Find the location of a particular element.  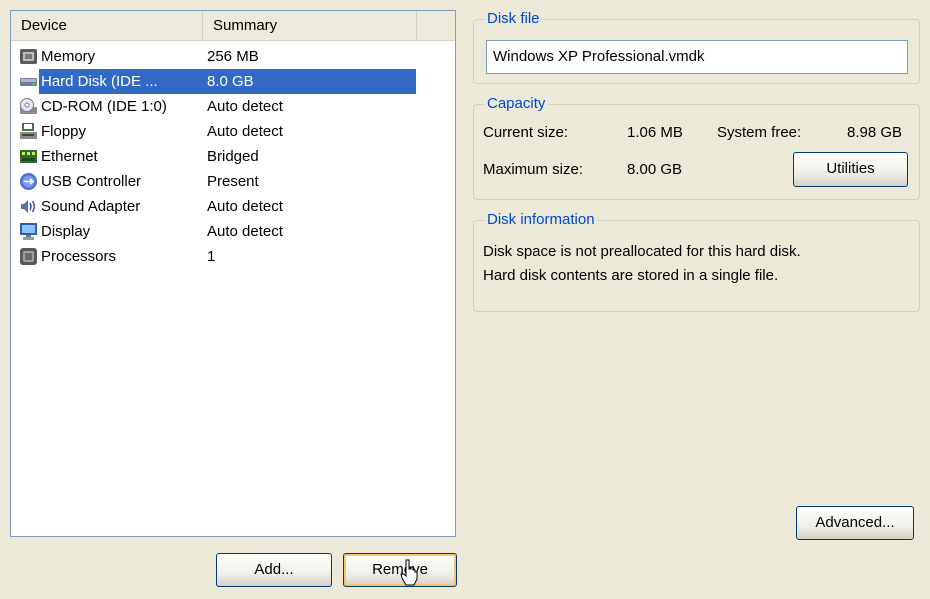

usb-icon is located at coordinates (28, 181).